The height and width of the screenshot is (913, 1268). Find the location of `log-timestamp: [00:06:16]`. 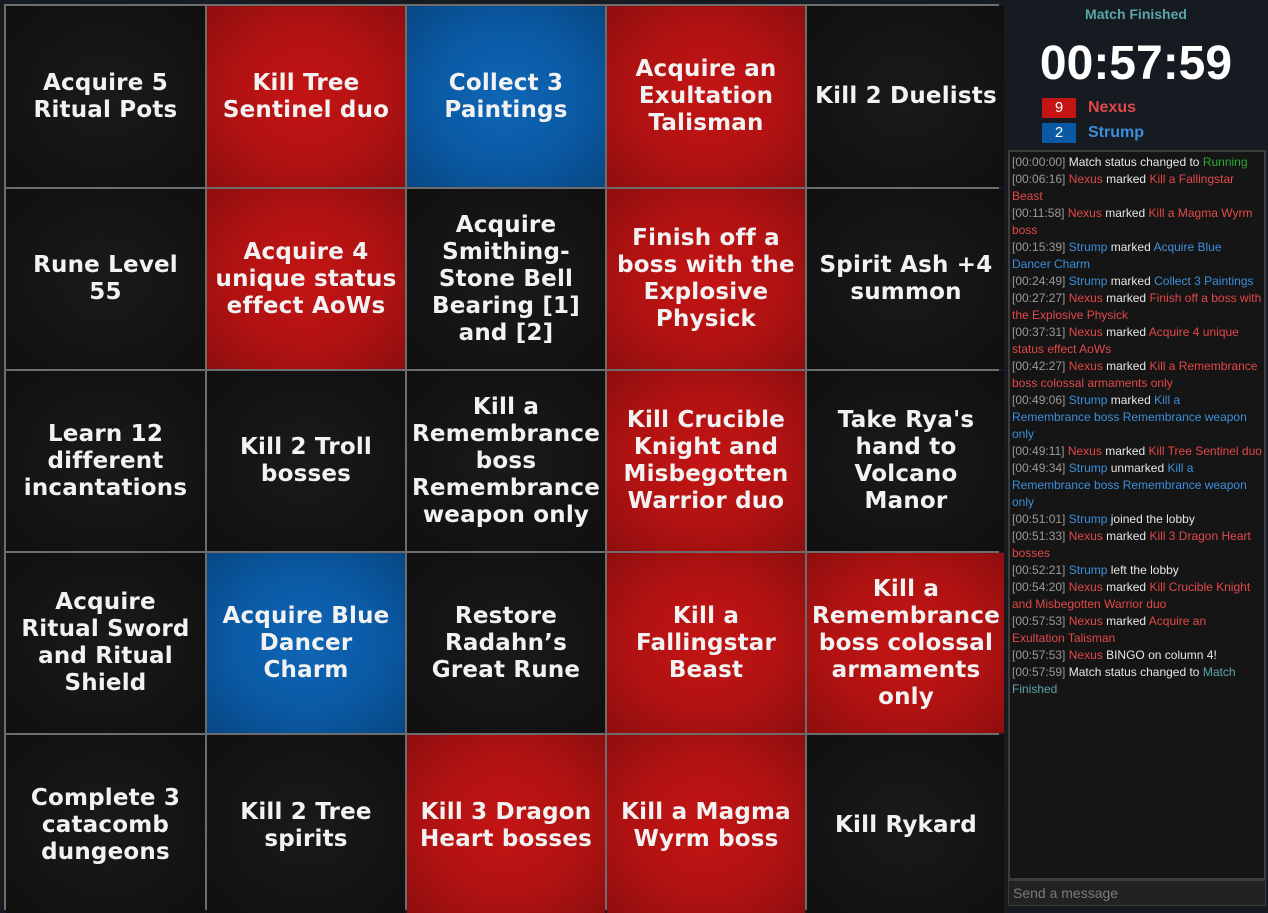

log-timestamp: [00:06:16] is located at coordinates (1039, 179).